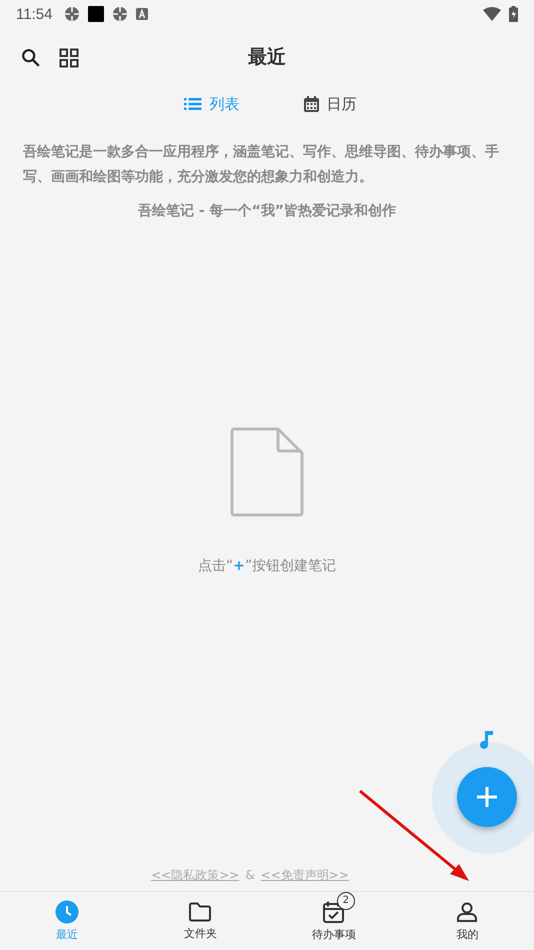 This screenshot has height=950, width=534. I want to click on person-icon, so click(467, 912).